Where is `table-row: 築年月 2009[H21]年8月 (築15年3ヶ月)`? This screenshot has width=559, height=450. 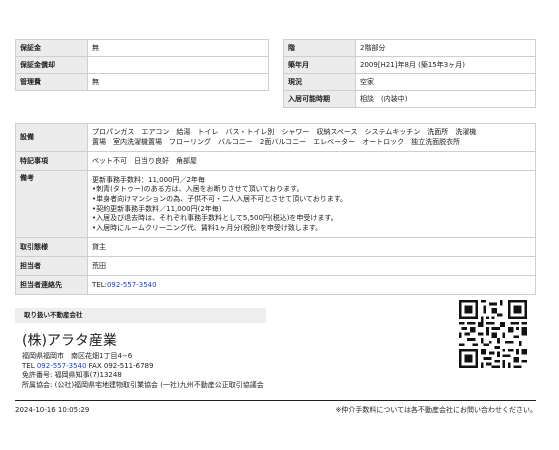 table-row: 築年月 2009[H21]年8月 (築15年3ヶ月) is located at coordinates (409, 65).